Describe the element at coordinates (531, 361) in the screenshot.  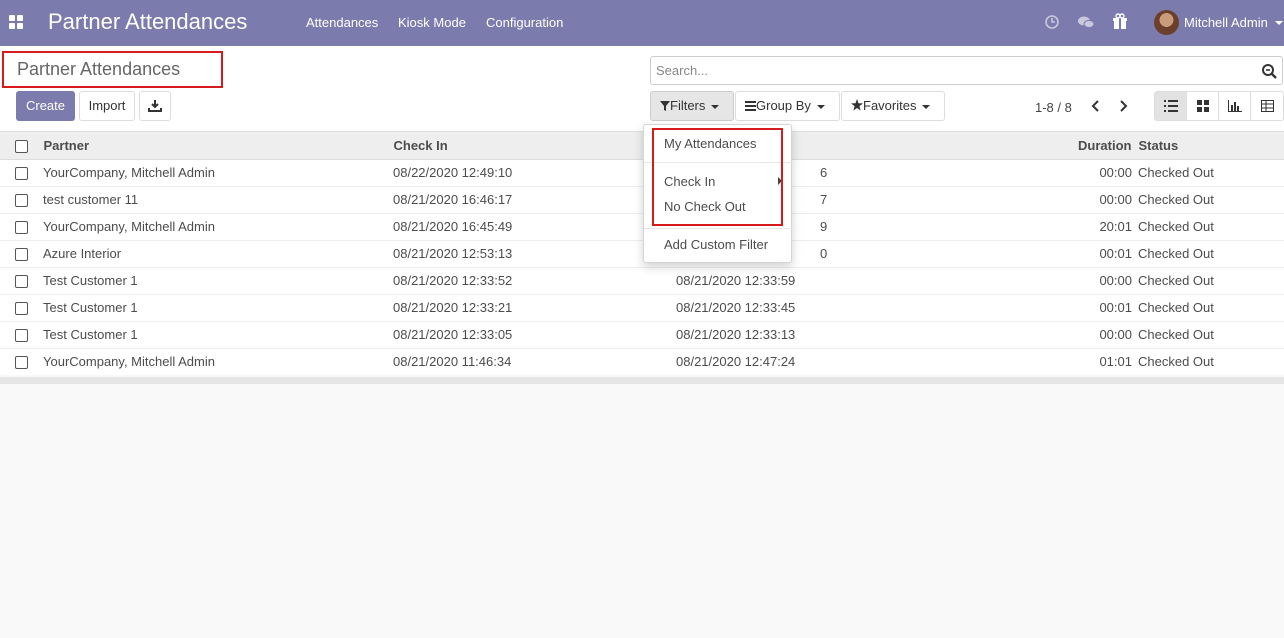
I see `check-in-cell: 08/21/2020 11:46:34` at that location.